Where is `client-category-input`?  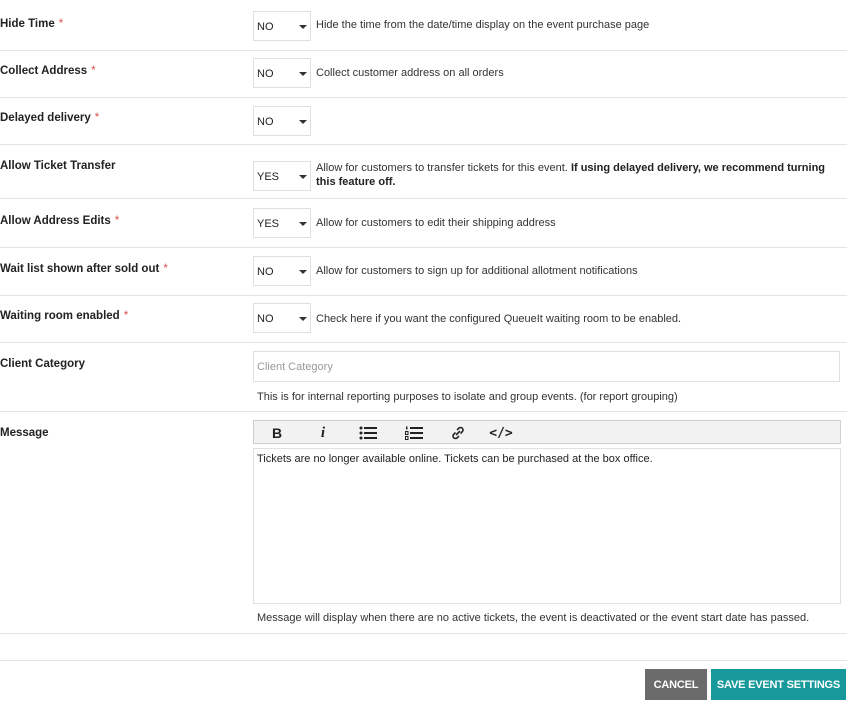 client-category-input is located at coordinates (546, 366).